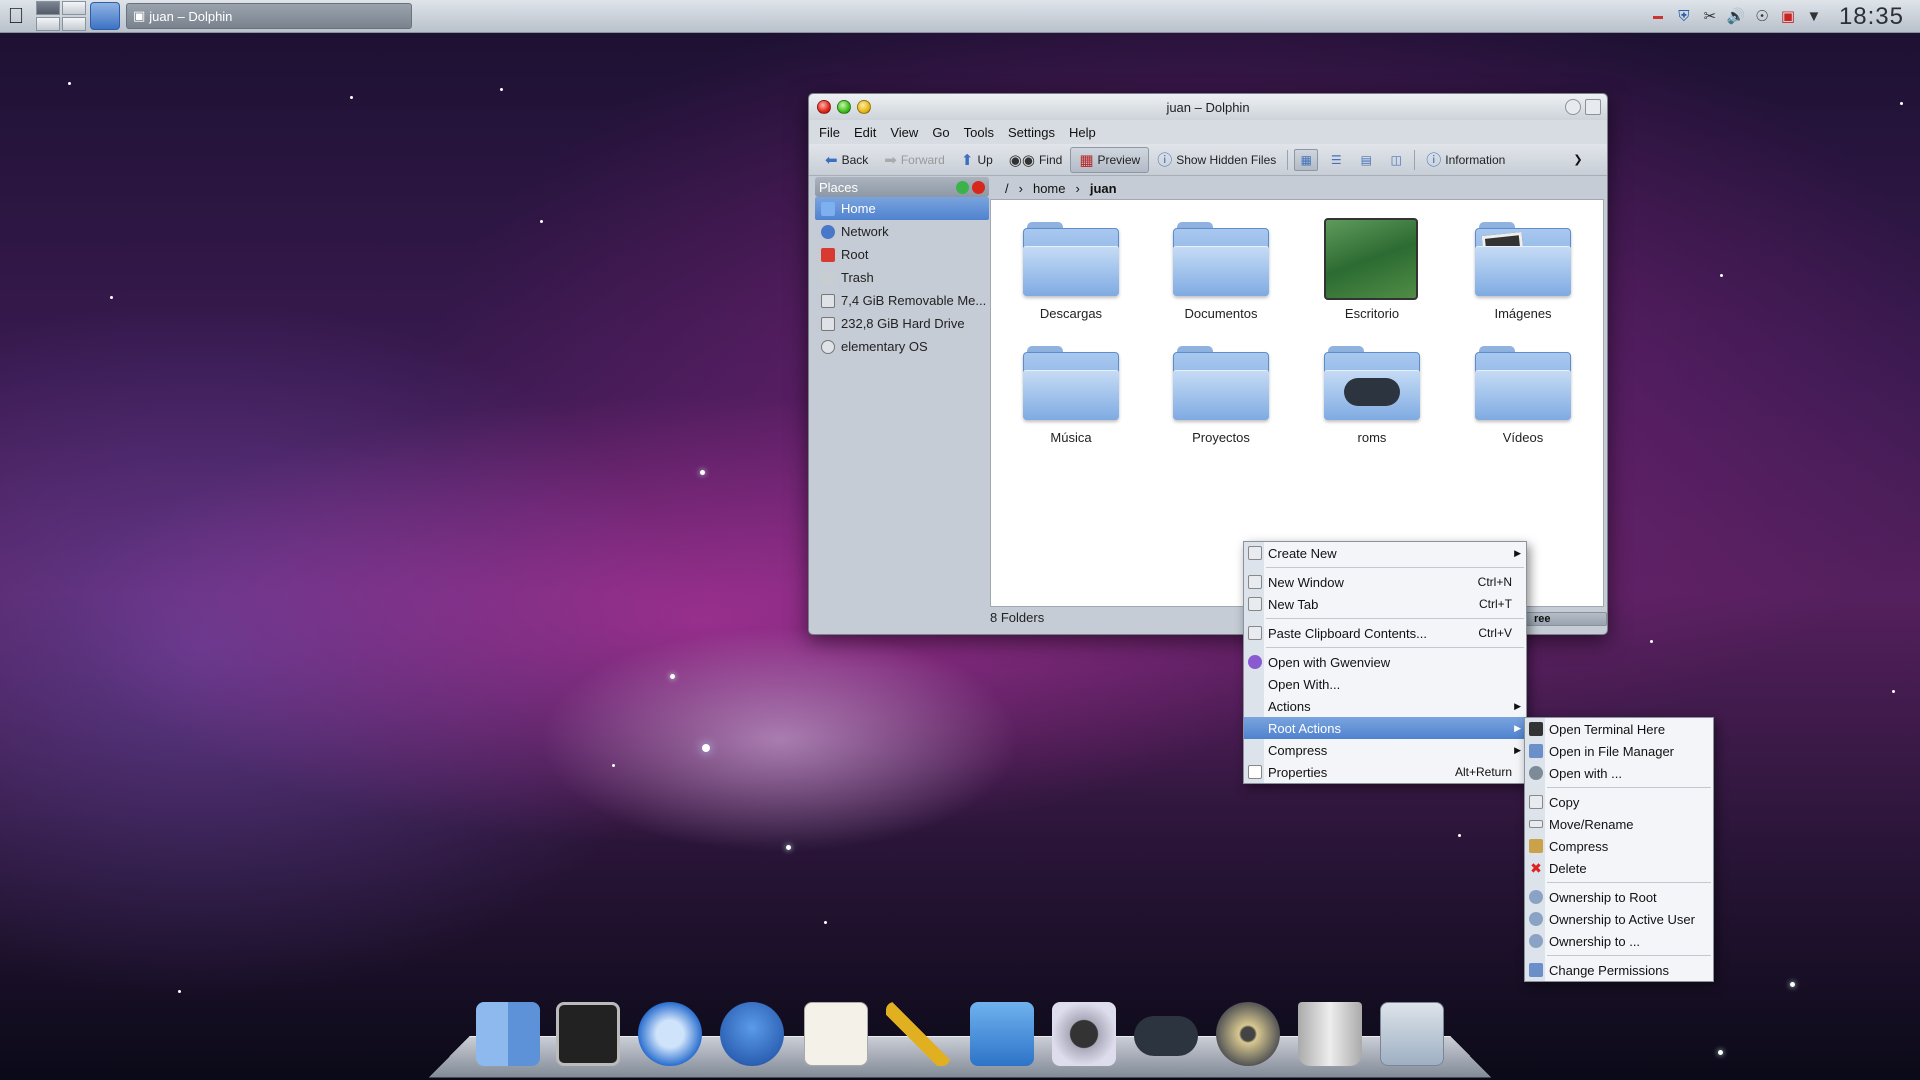 This screenshot has width=1920, height=1080. What do you see at coordinates (1517, 552) in the screenshot?
I see `submenu-arrow-icon: ▶` at bounding box center [1517, 552].